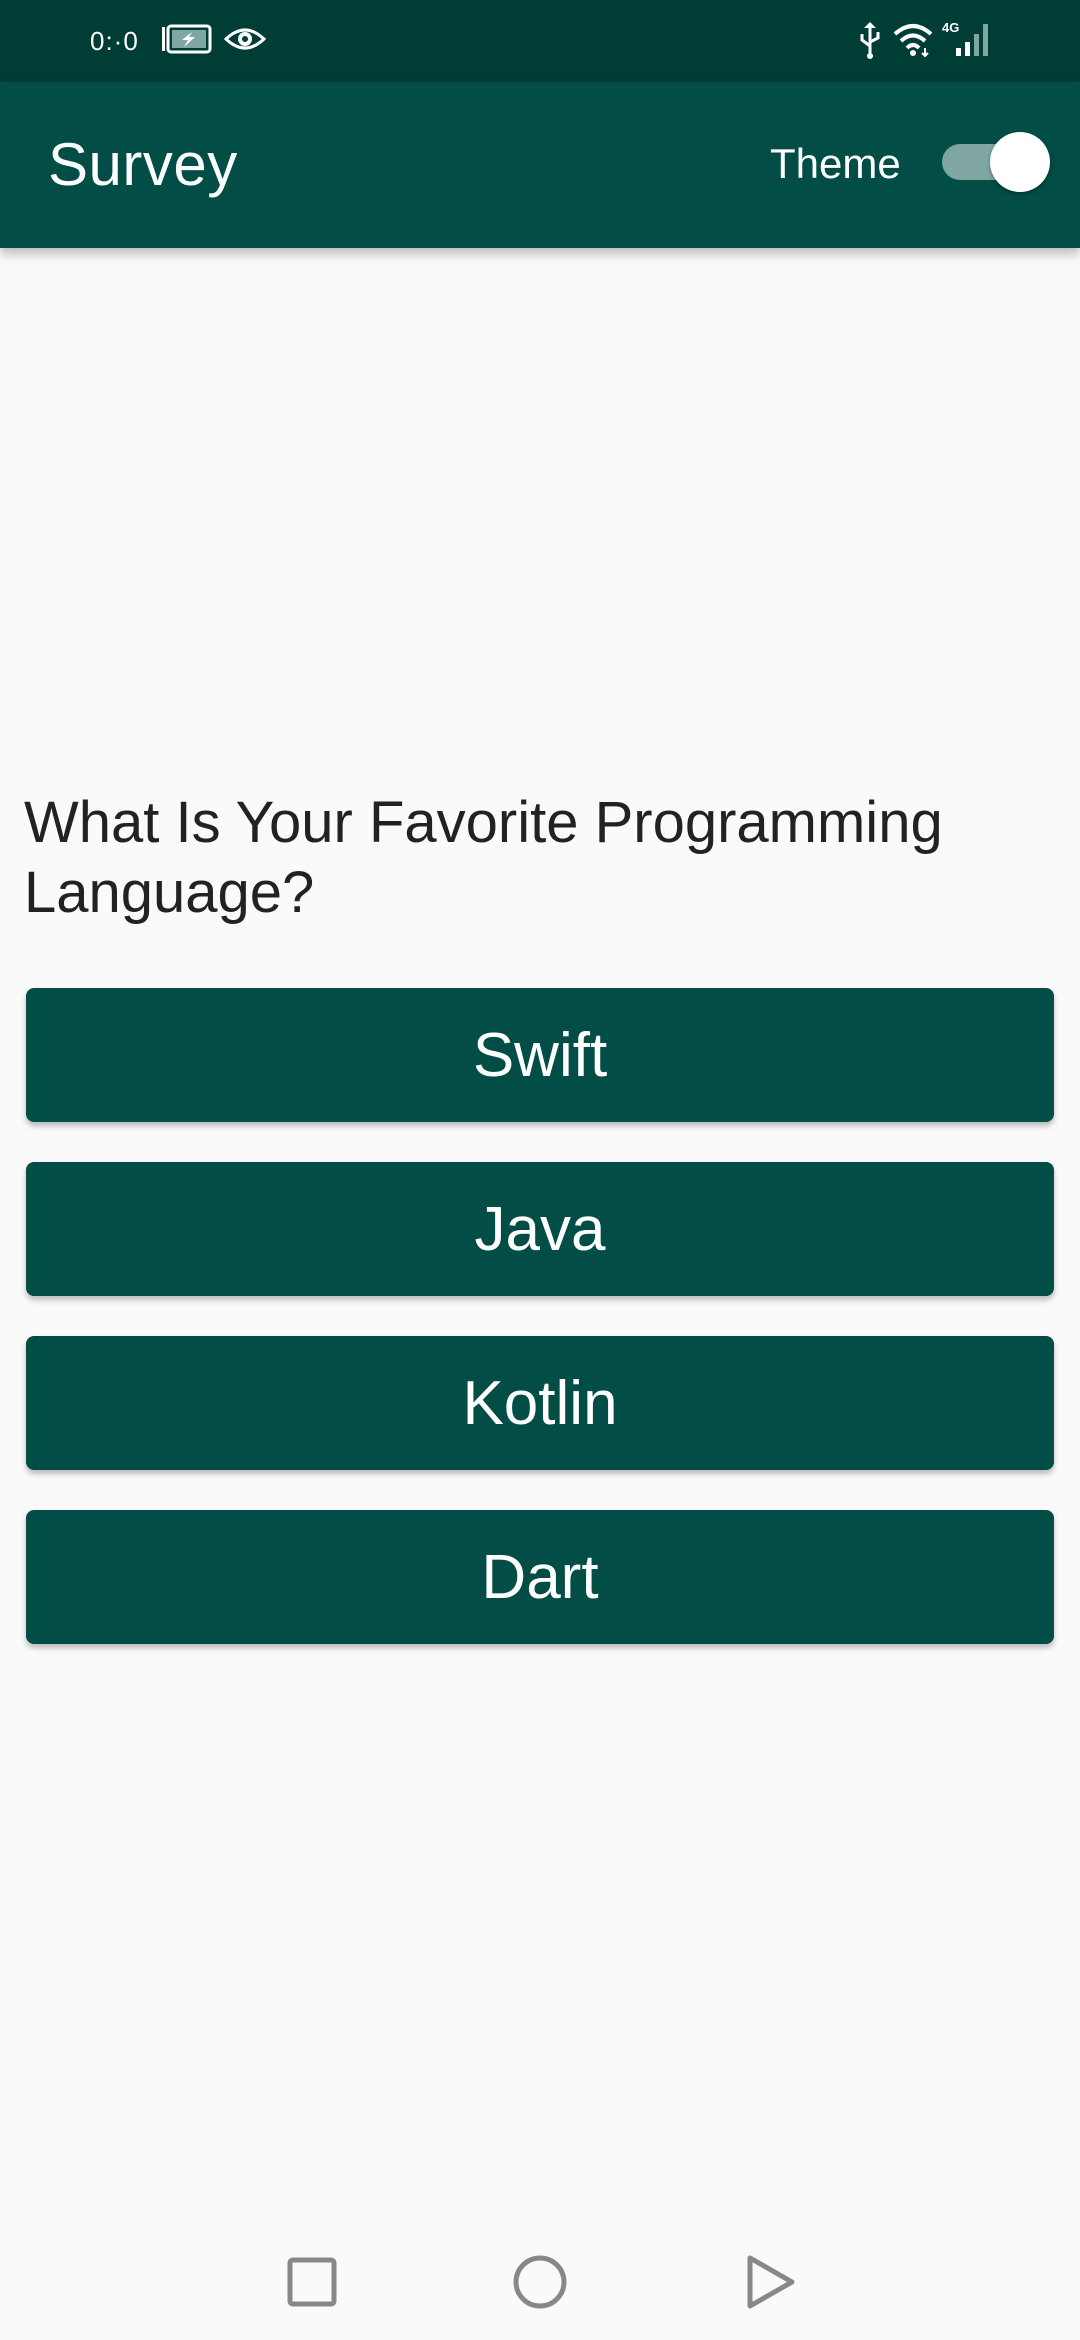 Image resolution: width=1080 pixels, height=2340 pixels. Describe the element at coordinates (143, 164) in the screenshot. I see `app-title: Survey` at that location.